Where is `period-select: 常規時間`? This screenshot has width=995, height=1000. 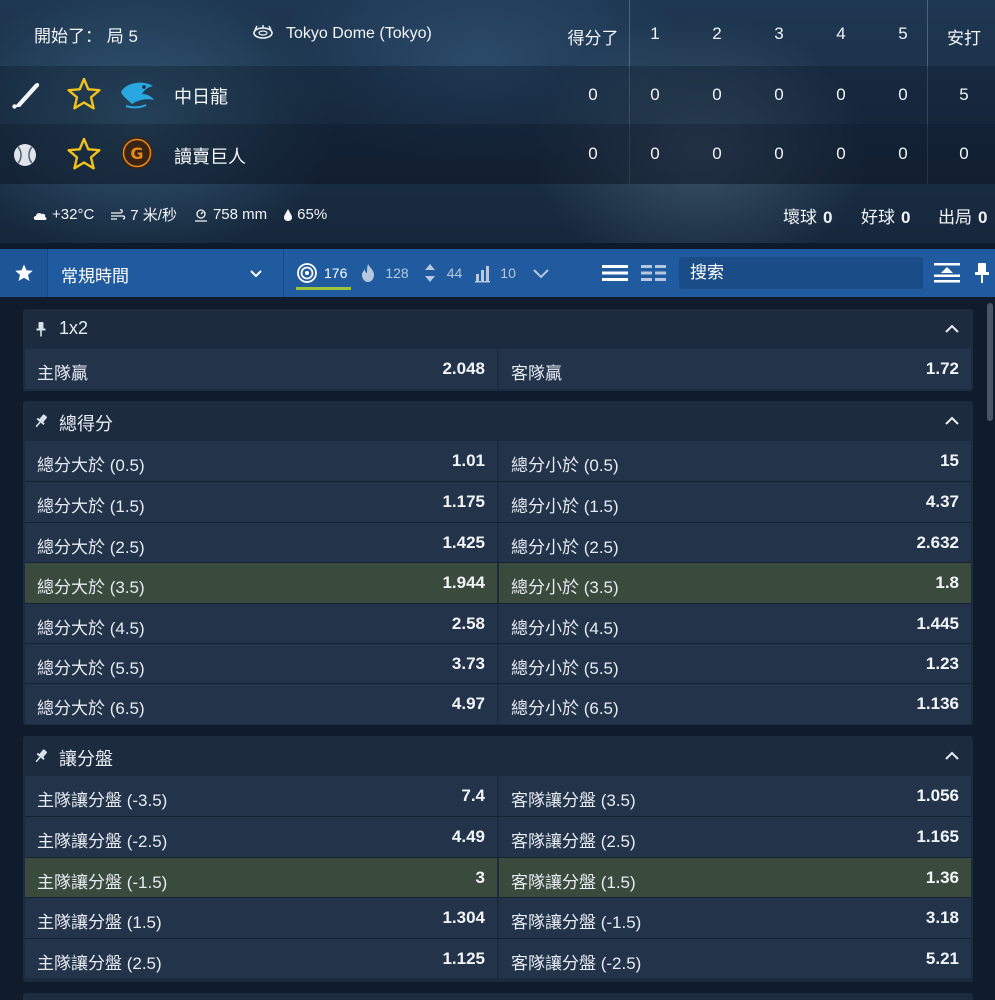 period-select: 常規時間 is located at coordinates (166, 273).